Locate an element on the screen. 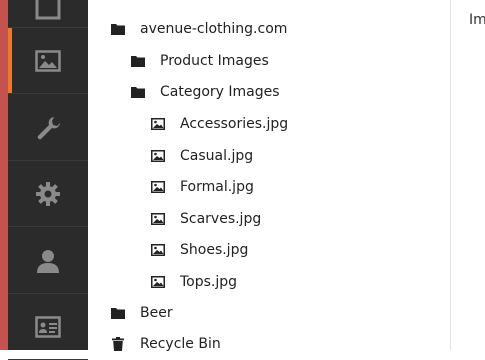 This screenshot has height=360, width=485. box-icon is located at coordinates (48, 9).